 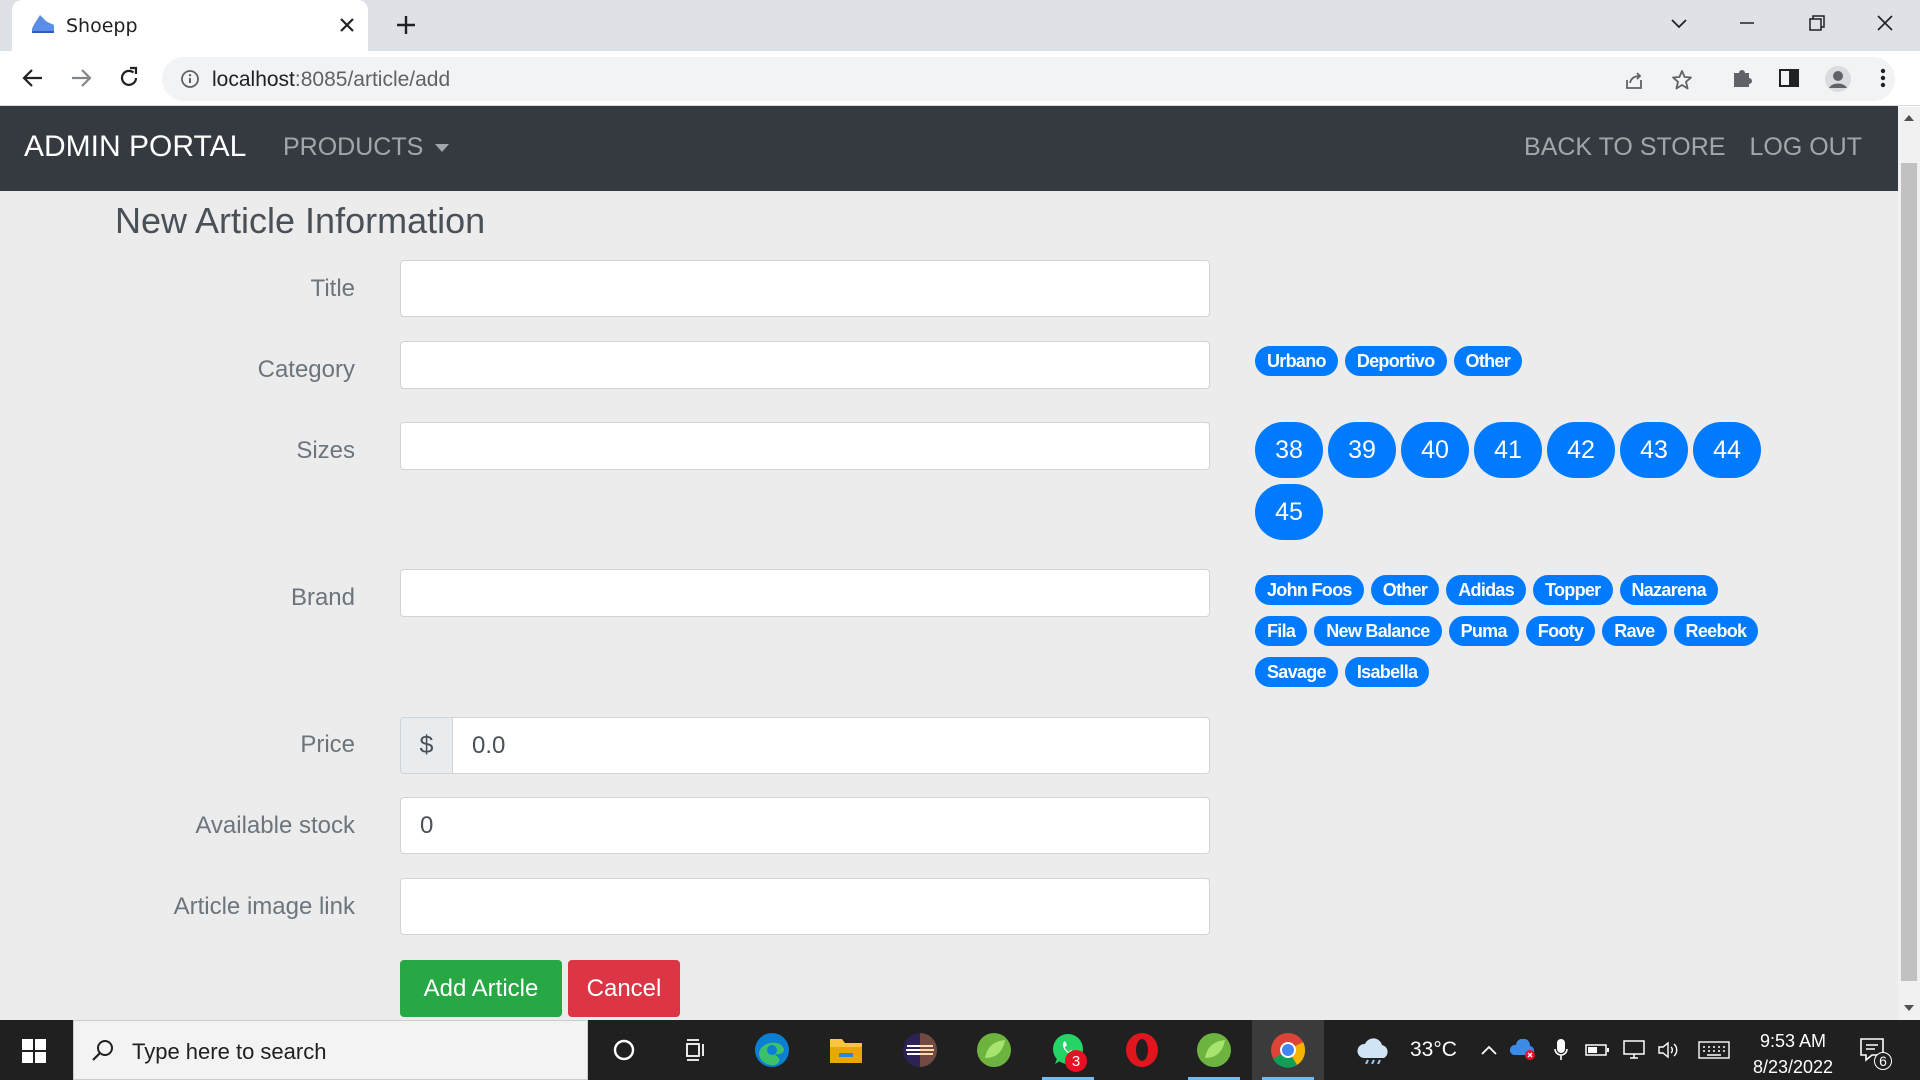 What do you see at coordinates (1581, 450) in the screenshot?
I see `size-pill: 42` at bounding box center [1581, 450].